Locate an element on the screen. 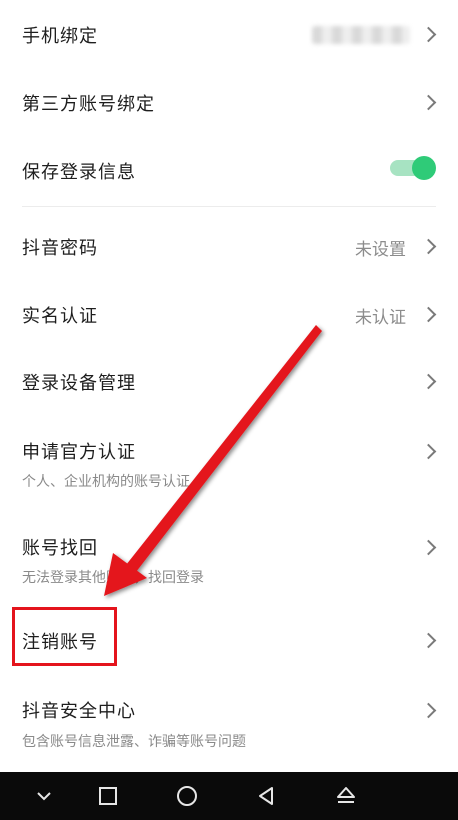 This screenshot has width=458, height=820. eject-icon is located at coordinates (346, 796).